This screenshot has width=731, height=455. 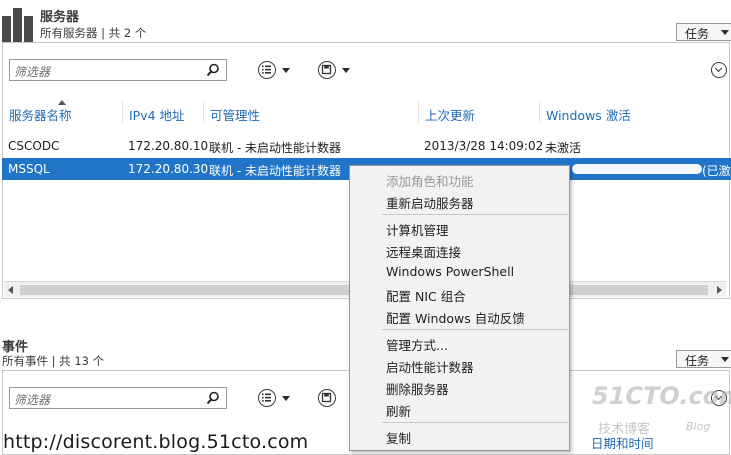 What do you see at coordinates (10, 290) in the screenshot?
I see `scroll-left-icon` at bounding box center [10, 290].